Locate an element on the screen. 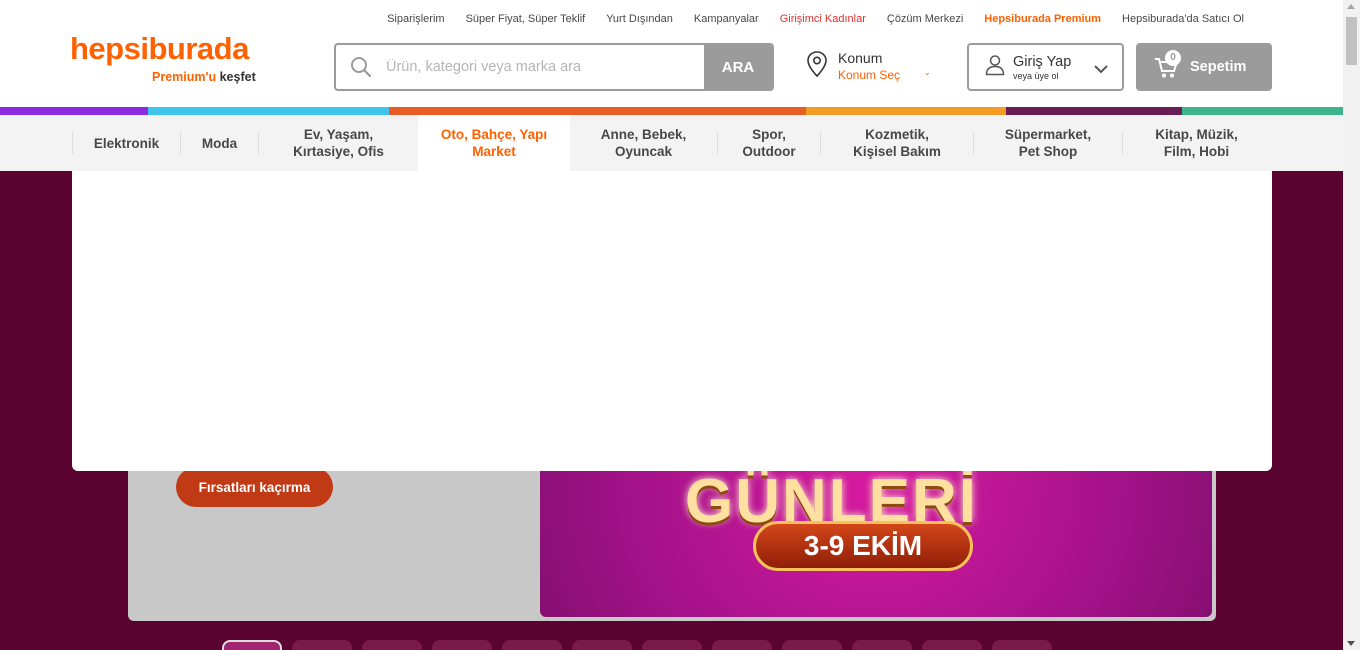 This screenshot has height=650, width=1360. category-home-living: Ev, Yaşam, Kırtasiye, Ofis is located at coordinates (338, 143).